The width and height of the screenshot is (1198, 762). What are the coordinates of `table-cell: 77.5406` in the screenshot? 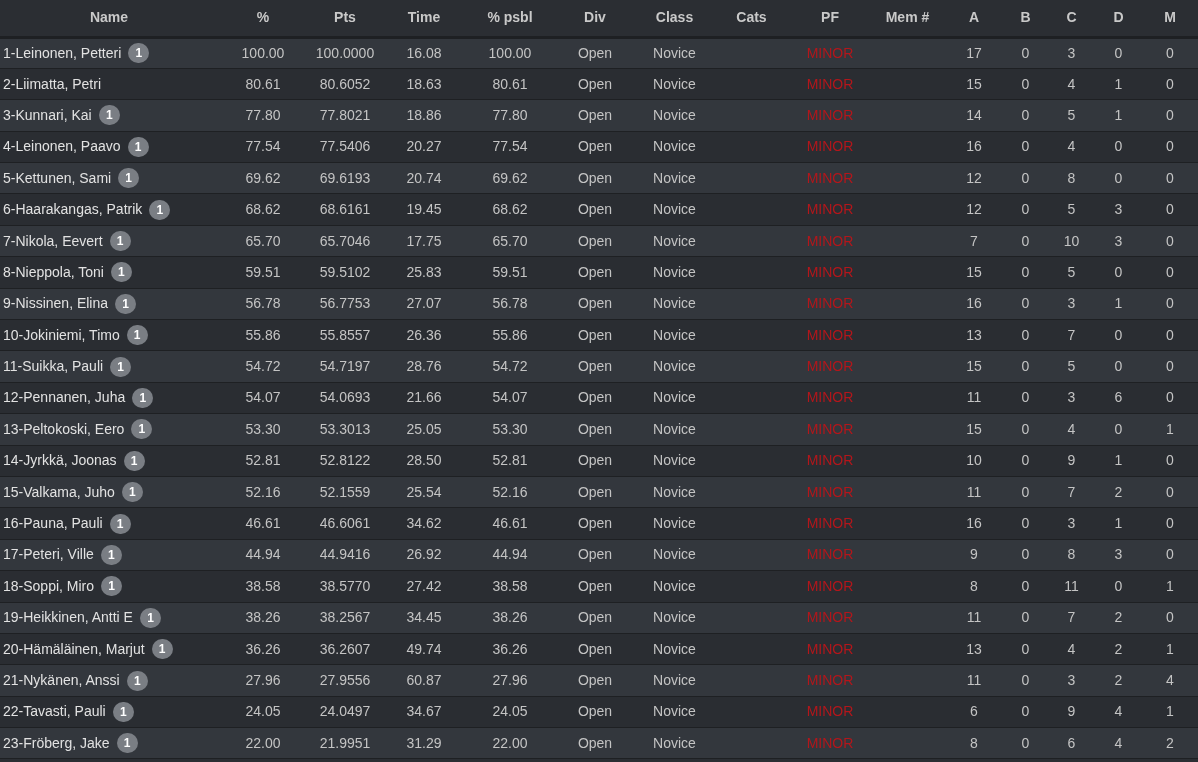 It's located at (345, 147).